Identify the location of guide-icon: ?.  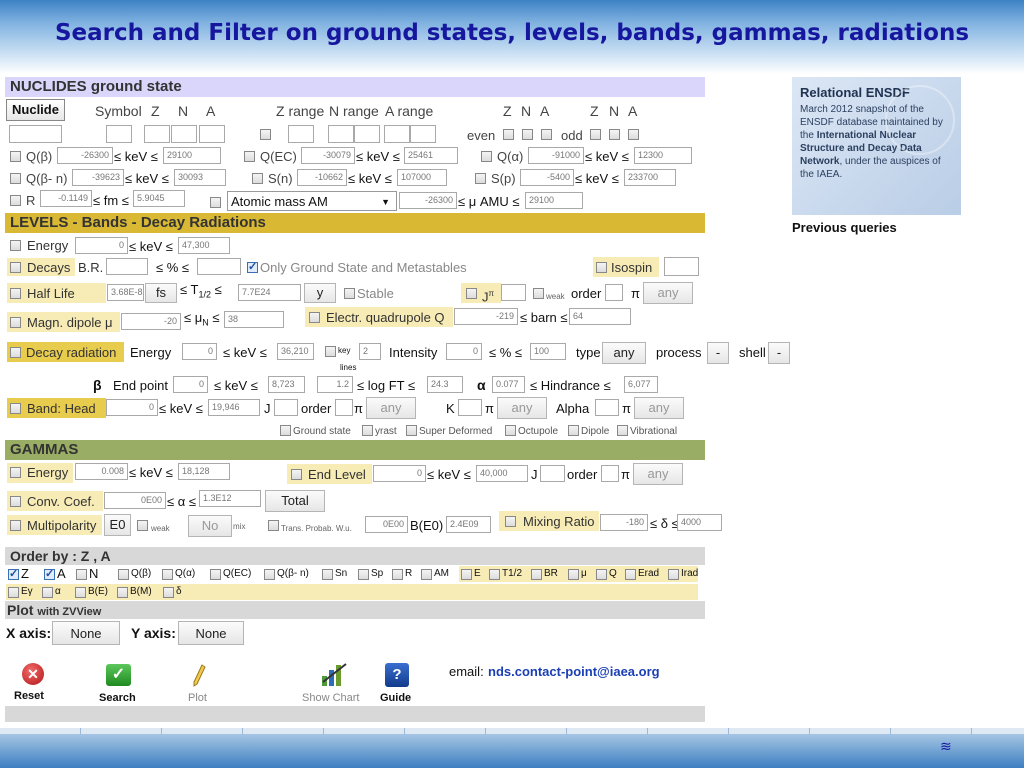
(397, 675).